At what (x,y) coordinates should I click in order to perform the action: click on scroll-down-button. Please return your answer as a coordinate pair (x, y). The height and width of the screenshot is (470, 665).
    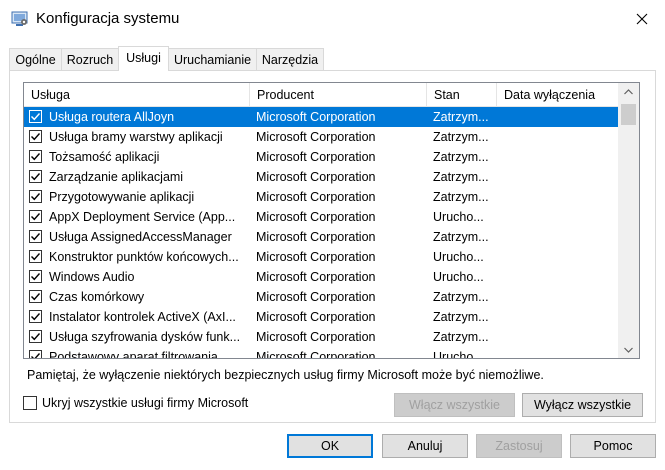
    Looking at the image, I should click on (628, 349).